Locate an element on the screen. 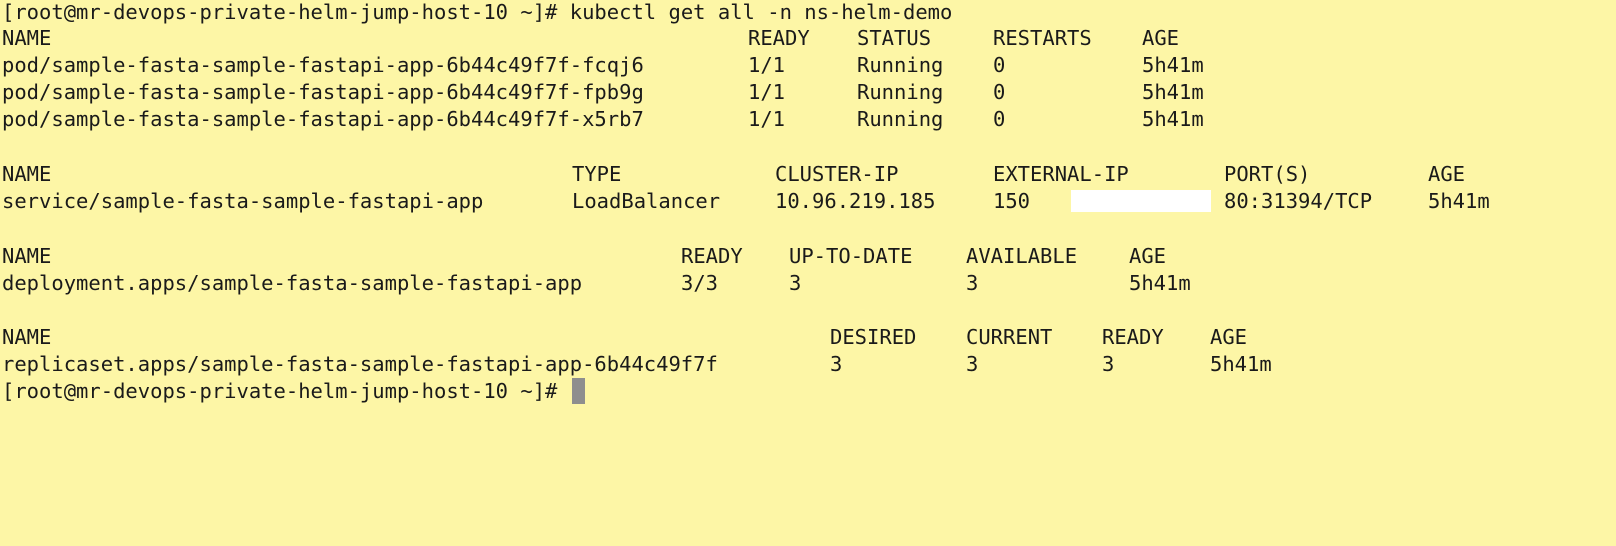 Image resolution: width=1616 pixels, height=546 pixels. pods-header-age: AGE is located at coordinates (1161, 38).